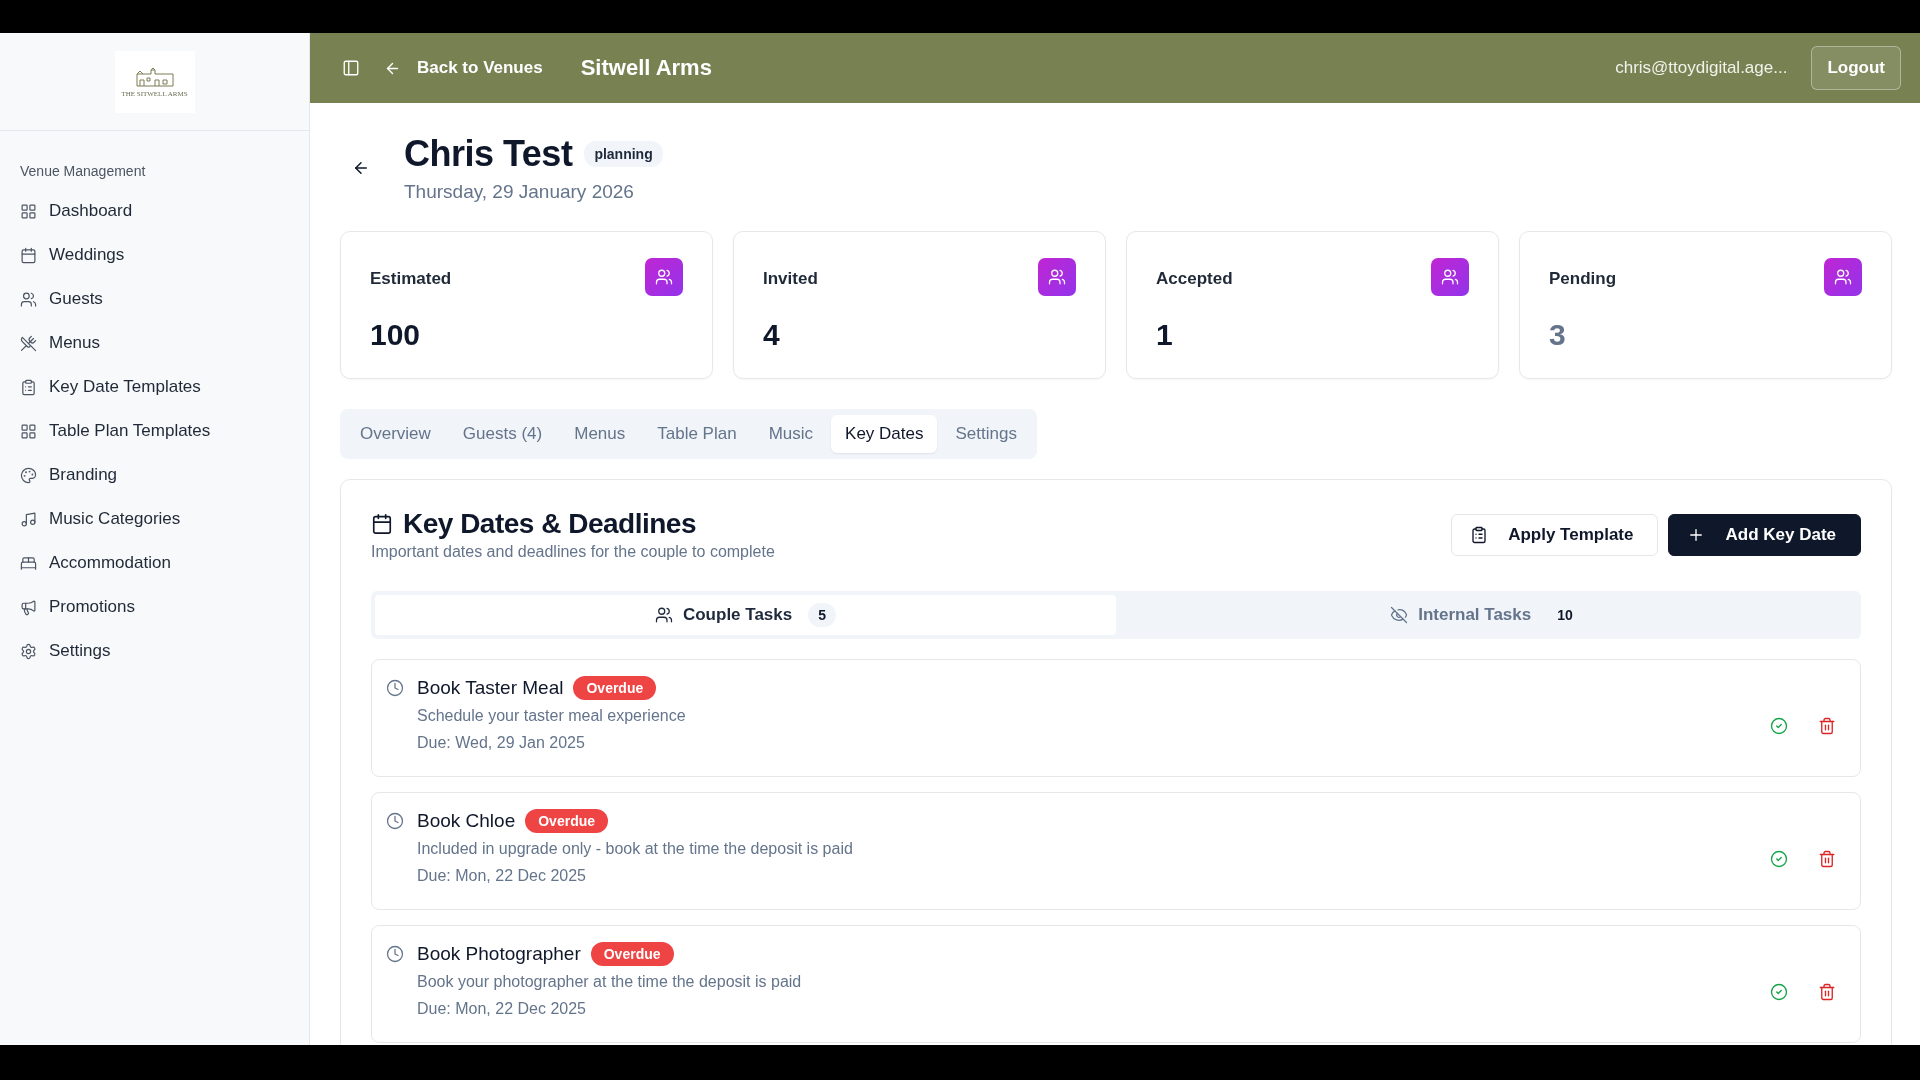 The image size is (1920, 1080). I want to click on sidebar-item: Table Plan Templates, so click(154, 431).